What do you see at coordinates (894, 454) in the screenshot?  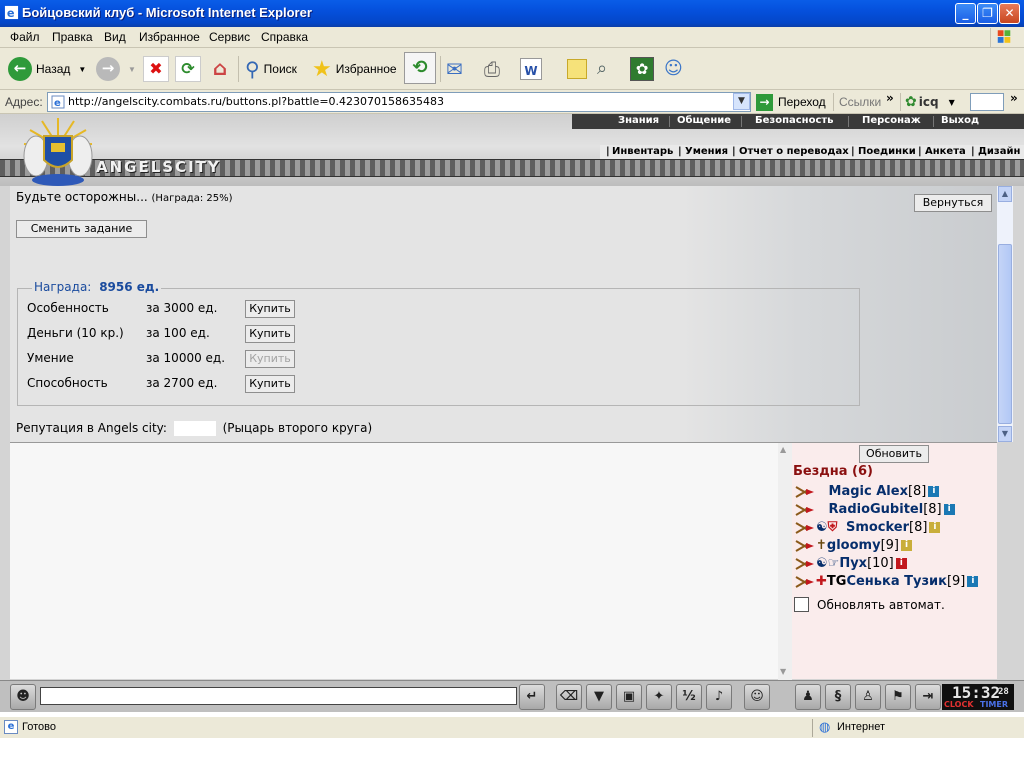 I see `refresh-users-button: Обновить` at bounding box center [894, 454].